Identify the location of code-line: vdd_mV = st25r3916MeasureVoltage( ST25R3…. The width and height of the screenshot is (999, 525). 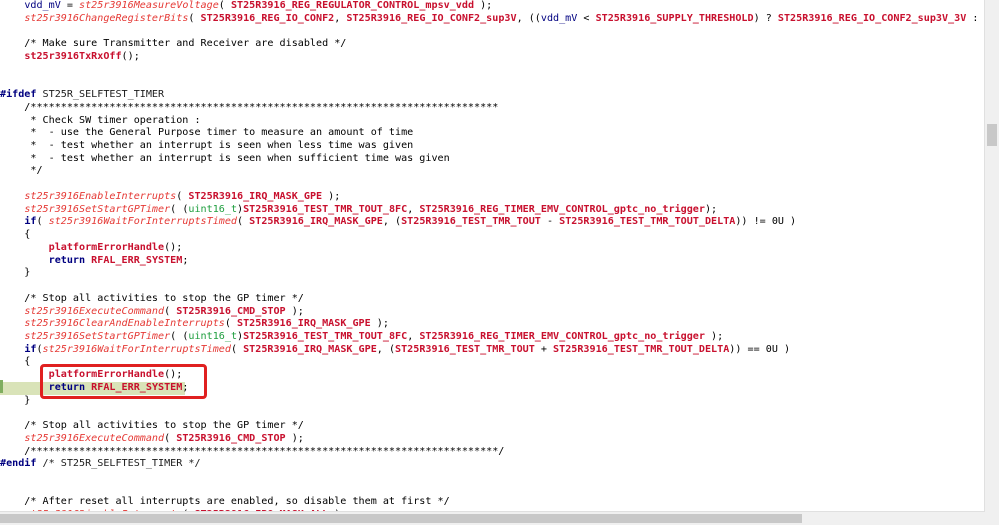
(492, 6).